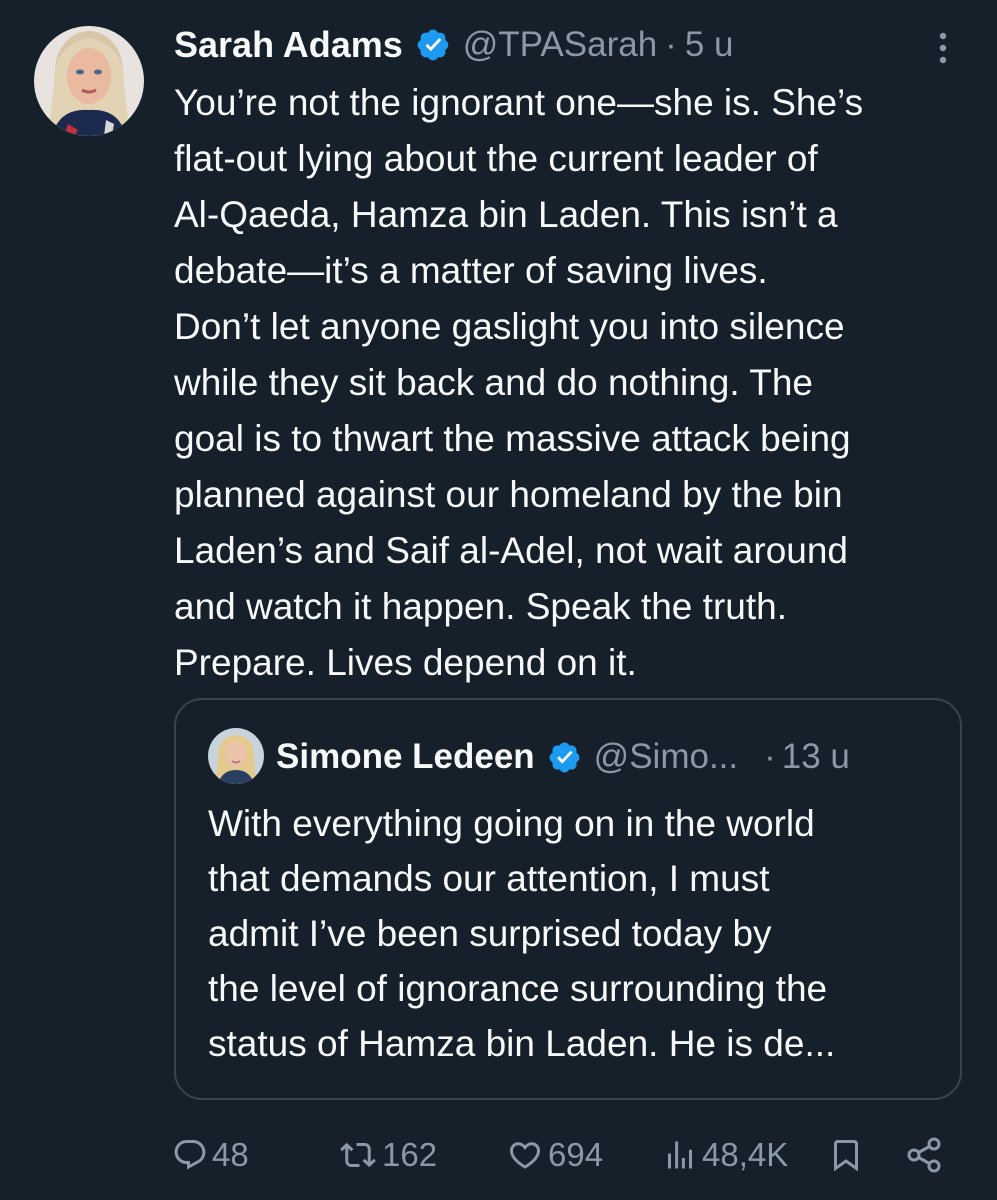 The image size is (997, 1200). I want to click on author-name: Sarah Adams, so click(288, 45).